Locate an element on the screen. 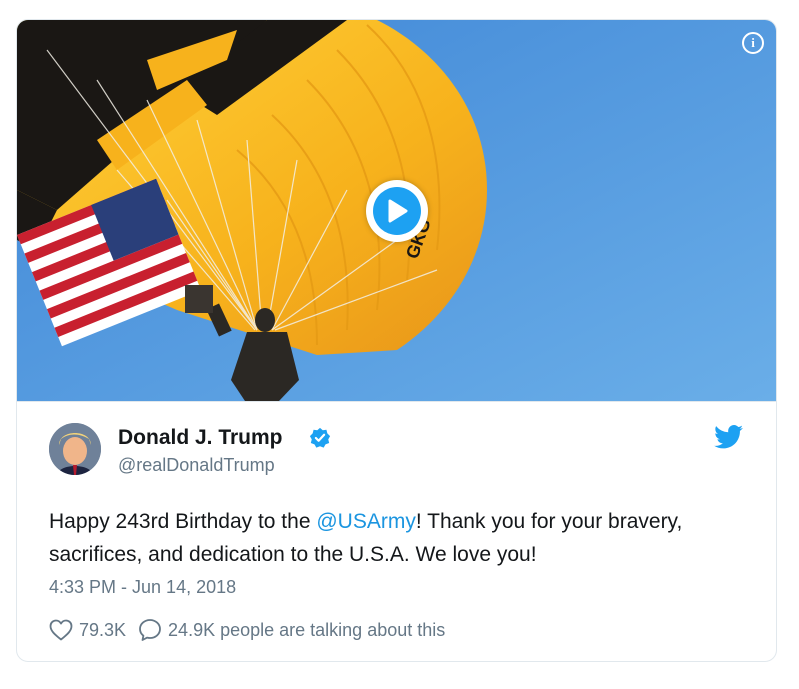 The image size is (799, 689). media-divider is located at coordinates (396, 401).